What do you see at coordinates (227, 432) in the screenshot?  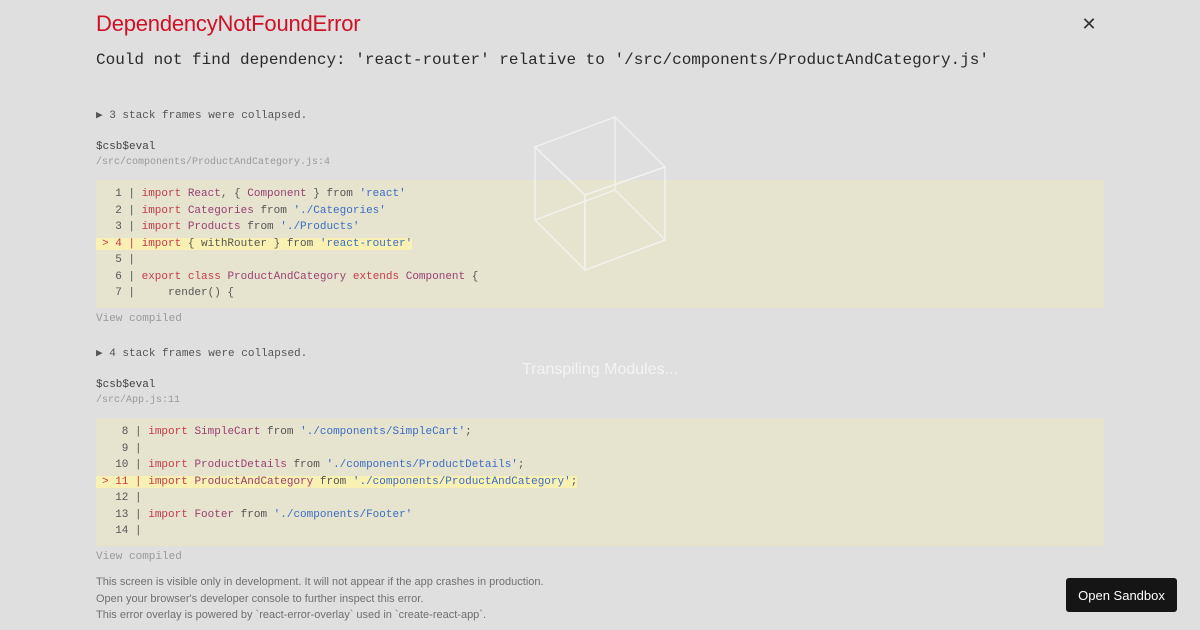 I see `code-token: SimpleCart` at bounding box center [227, 432].